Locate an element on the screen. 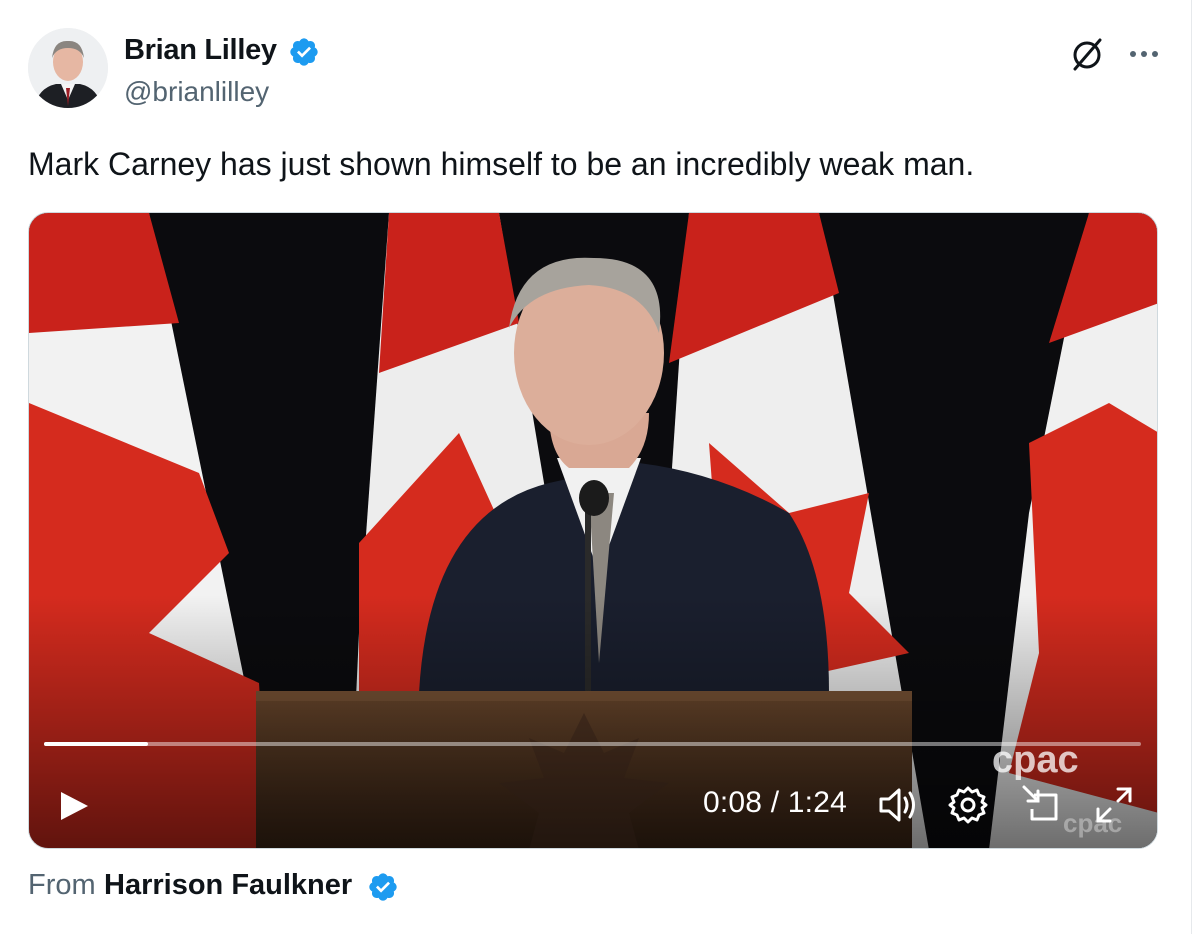 Image resolution: width=1202 pixels, height=934 pixels. fullscreen-icon is located at coordinates (1114, 805).